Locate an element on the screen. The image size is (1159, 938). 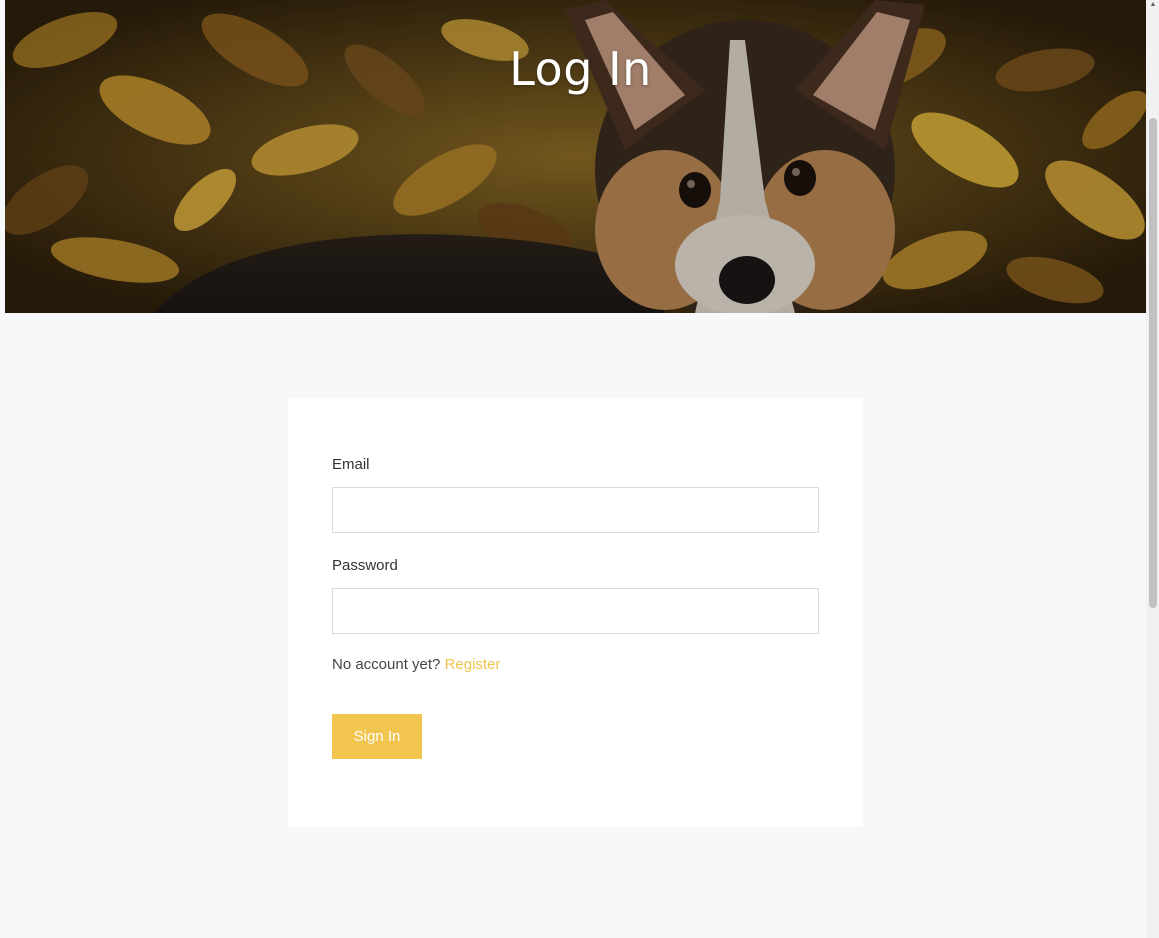
password-input is located at coordinates (575, 611).